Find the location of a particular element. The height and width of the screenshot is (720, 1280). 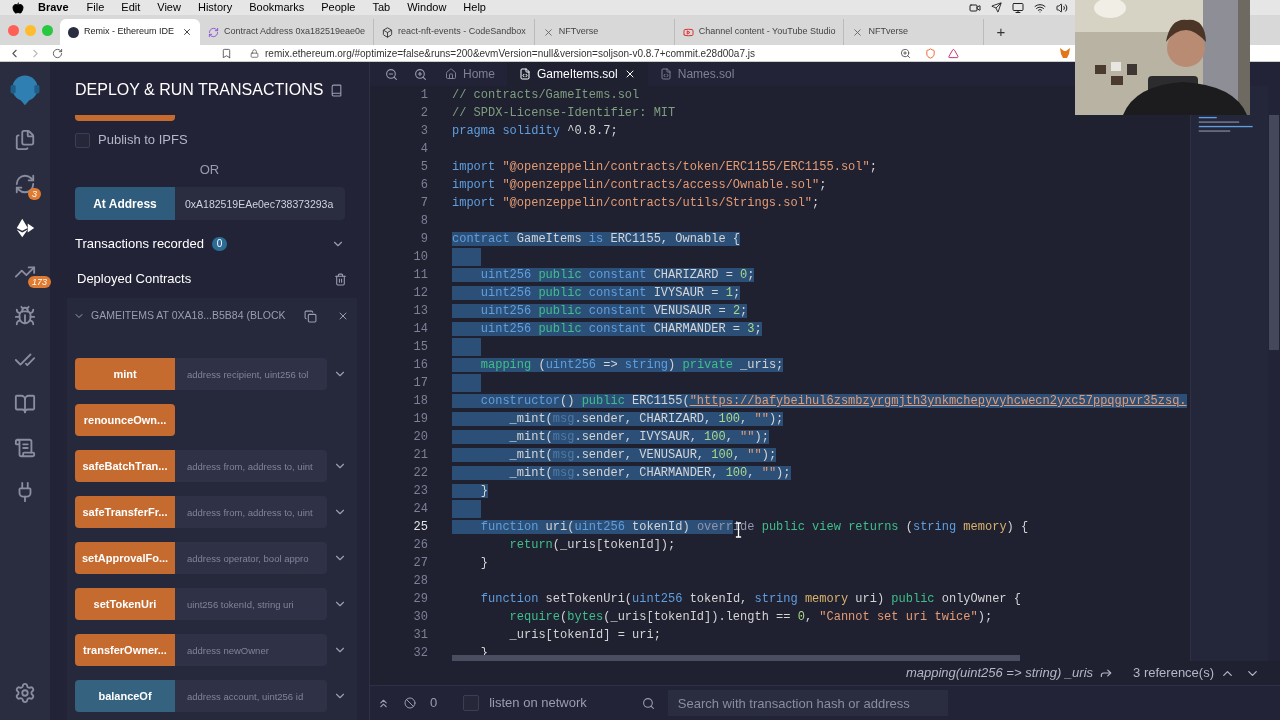

line-number: 11 is located at coordinates (420, 275).